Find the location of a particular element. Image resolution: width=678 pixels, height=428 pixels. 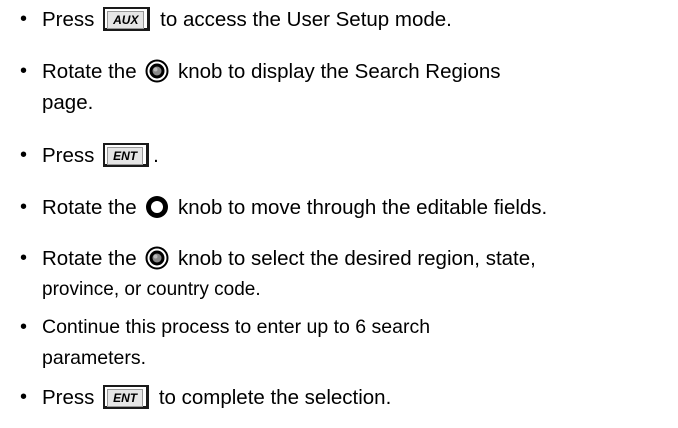

step-2-text-after: knob to display the Search Regions is located at coordinates (339, 71).